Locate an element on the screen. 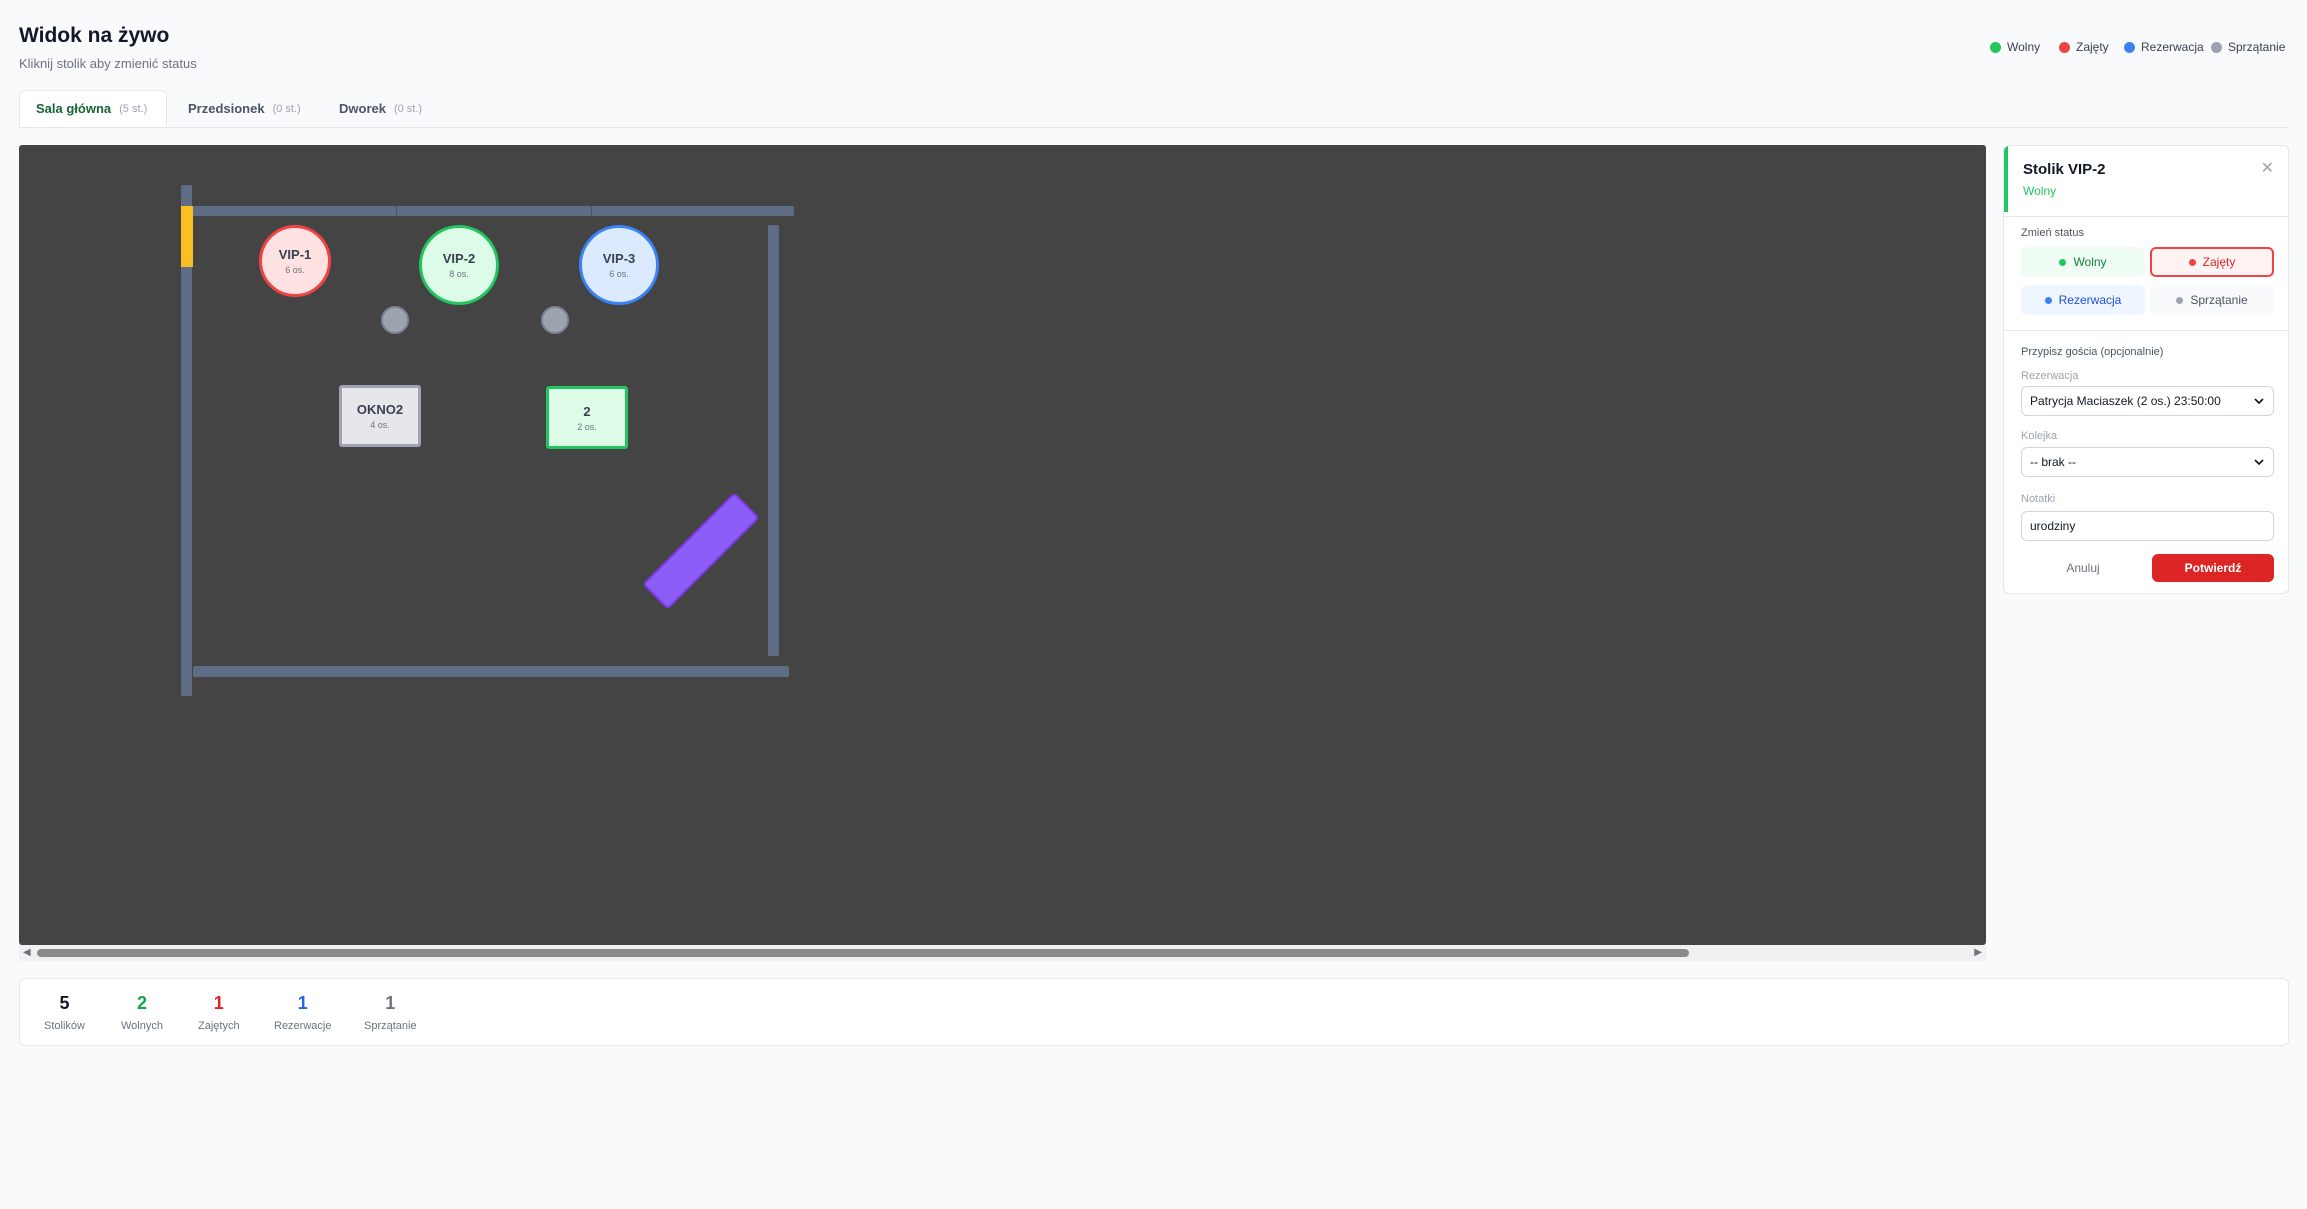 This screenshot has height=1209, width=2307. change-status-label: Zmień status is located at coordinates (2052, 233).